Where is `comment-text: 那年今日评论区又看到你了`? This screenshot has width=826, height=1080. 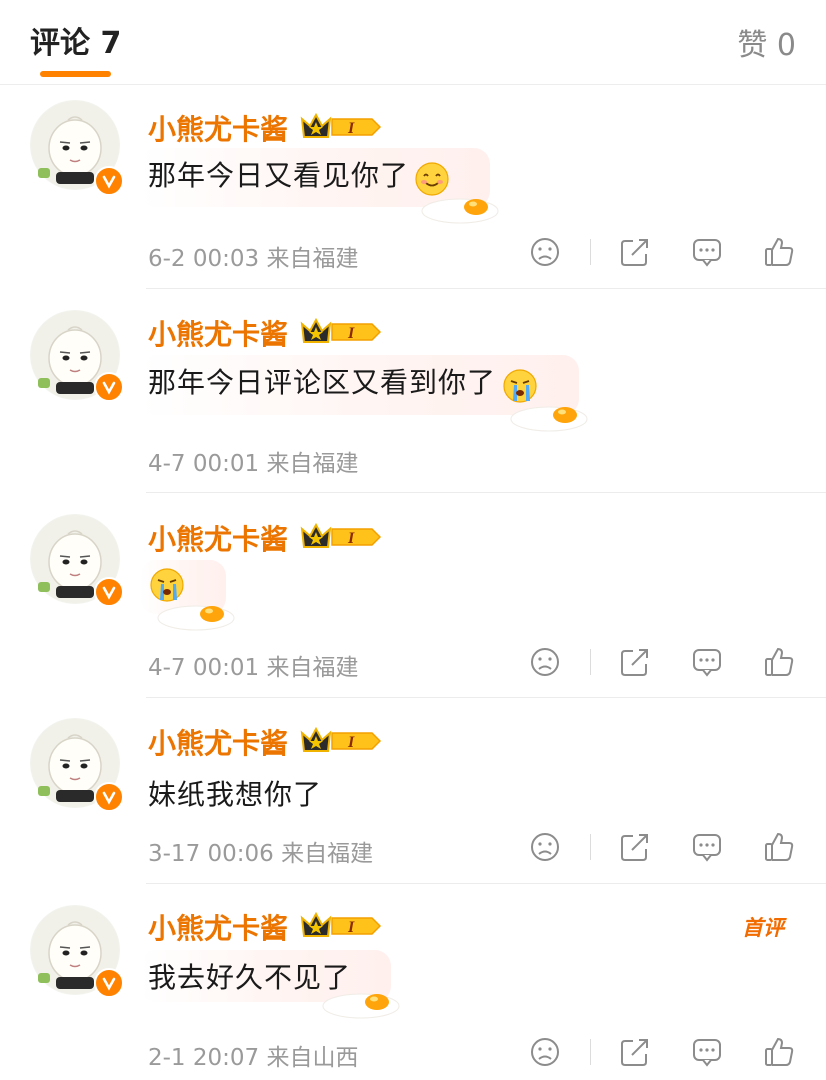
comment-text: 那年今日评论区又看到你了 is located at coordinates (322, 382).